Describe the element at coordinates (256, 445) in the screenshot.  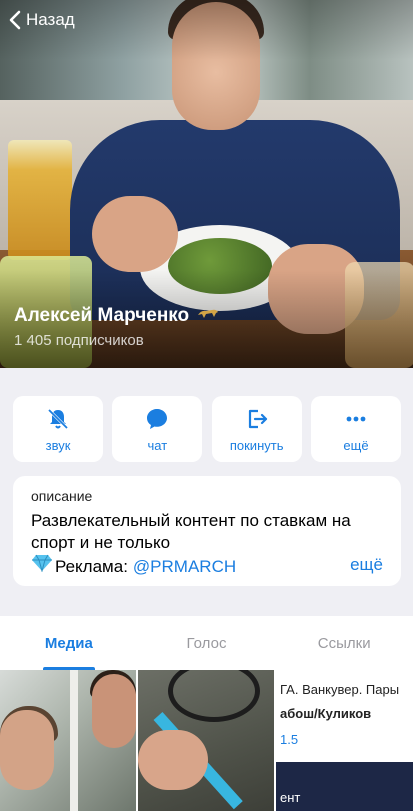
I see `leave-label: покинуть` at that location.